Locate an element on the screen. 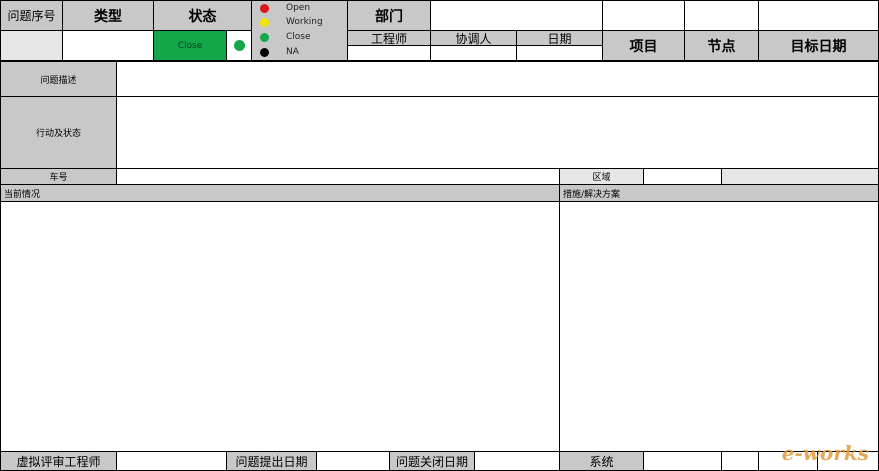 This screenshot has height=471, width=879. assistant-label: 协调人 is located at coordinates (473, 38).